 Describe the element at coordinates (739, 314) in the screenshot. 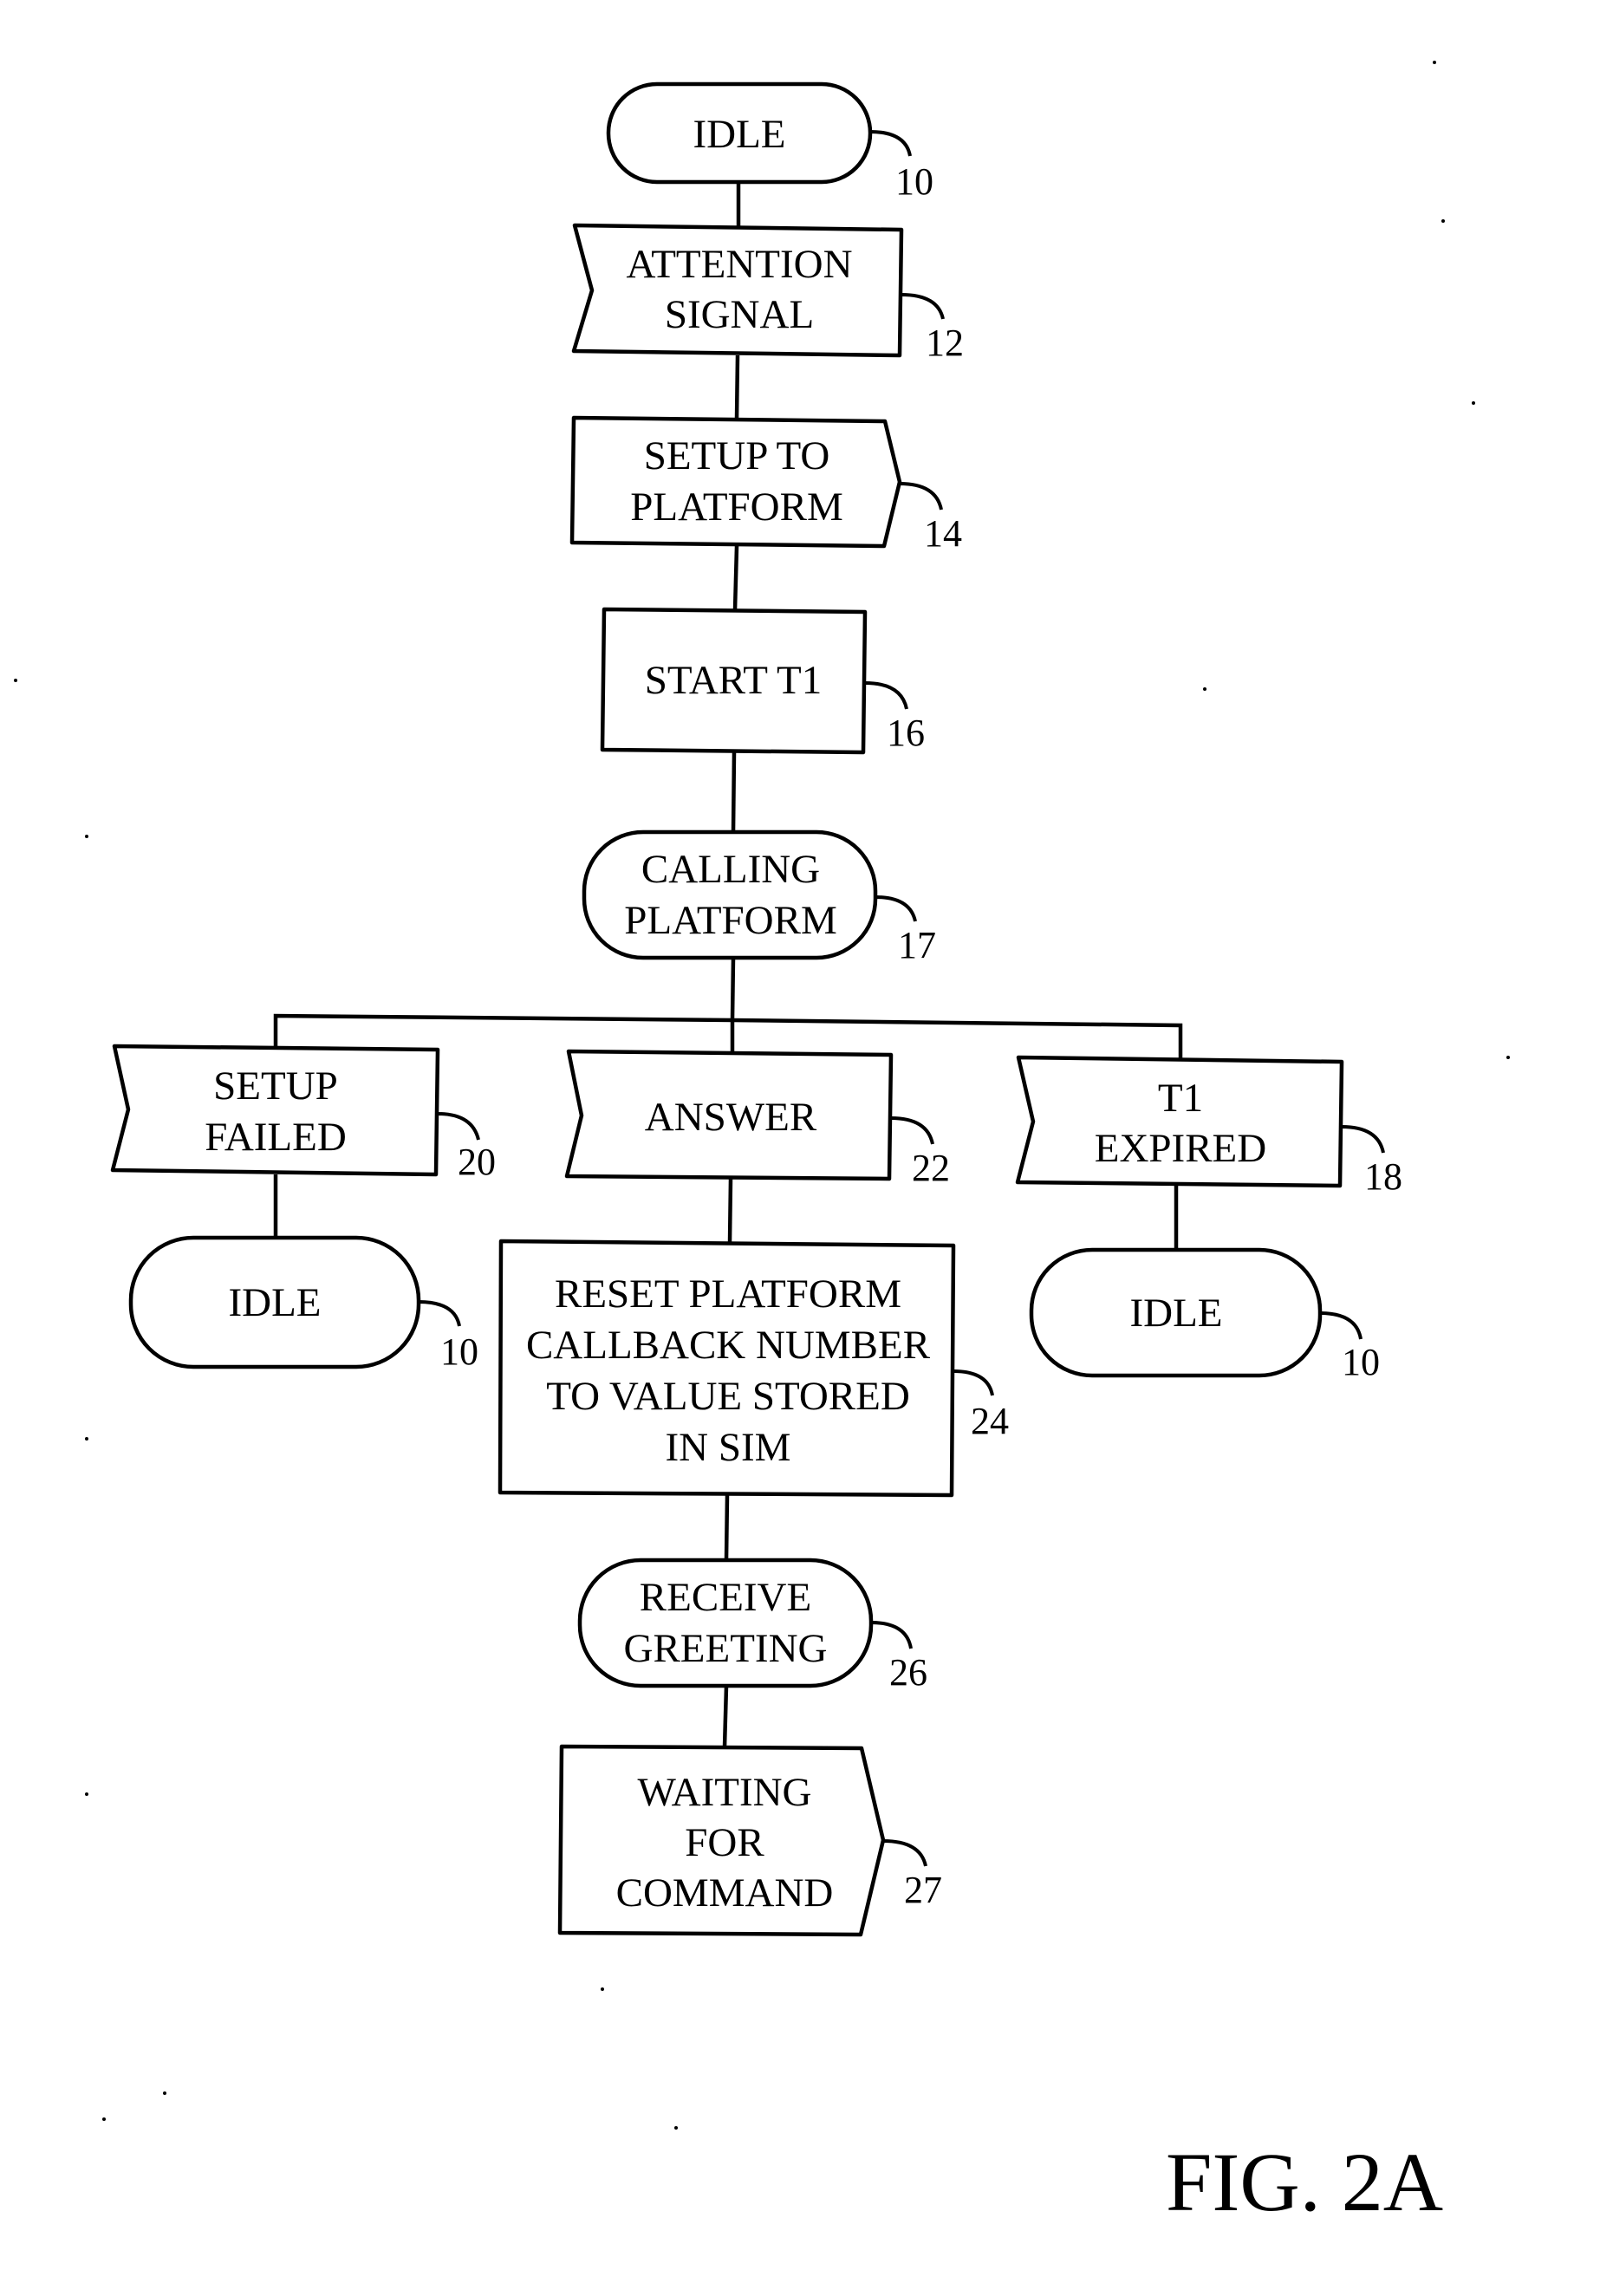

I see `node-label: SIGNAL` at that location.